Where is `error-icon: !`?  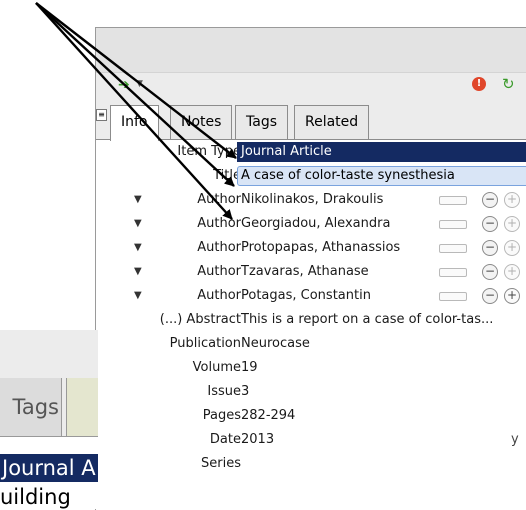
error-icon: ! is located at coordinates (479, 84).